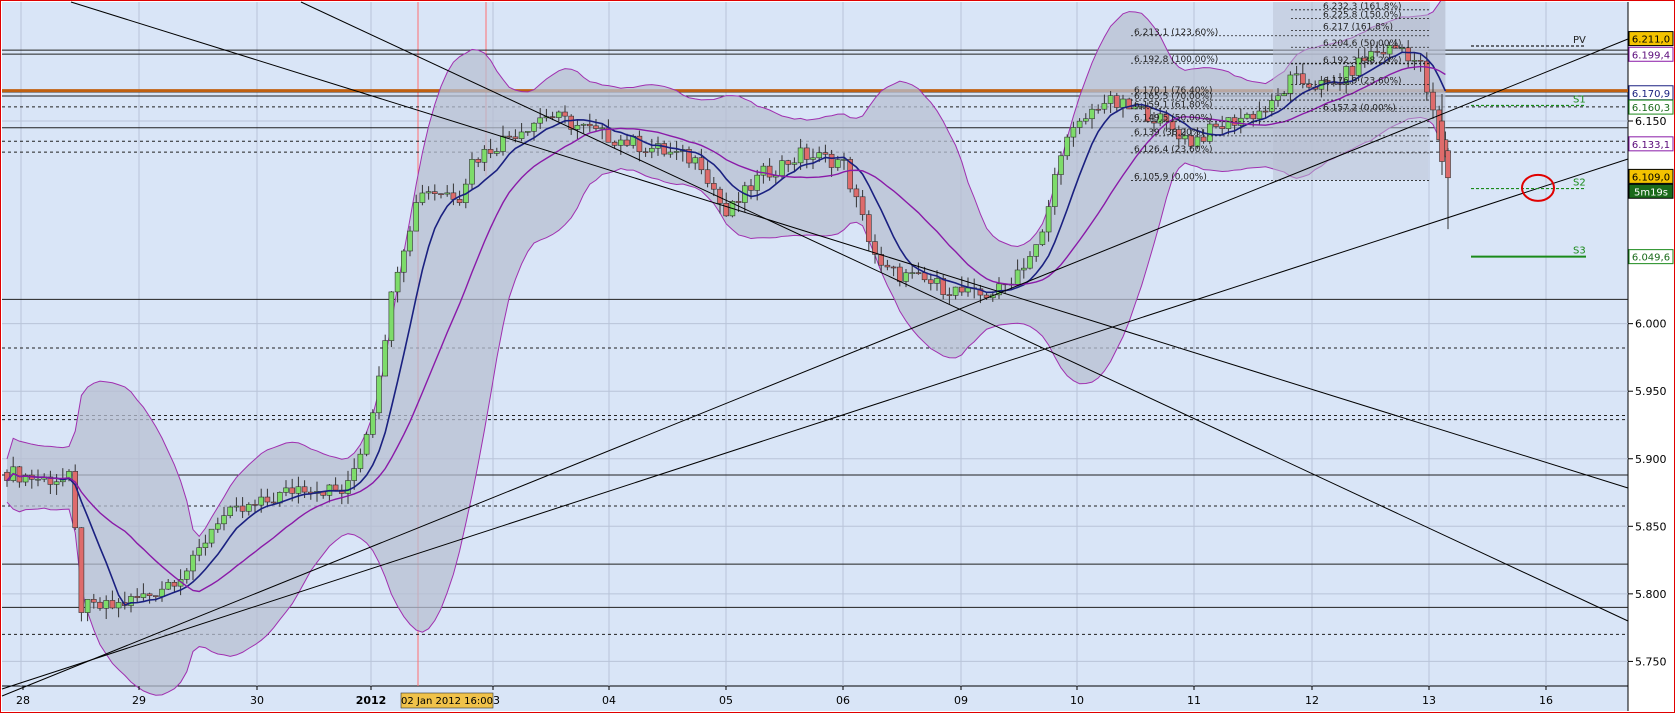 The image size is (1675, 713). Describe the element at coordinates (1651, 459) in the screenshot. I see `y-tick-label: 5.900` at that location.